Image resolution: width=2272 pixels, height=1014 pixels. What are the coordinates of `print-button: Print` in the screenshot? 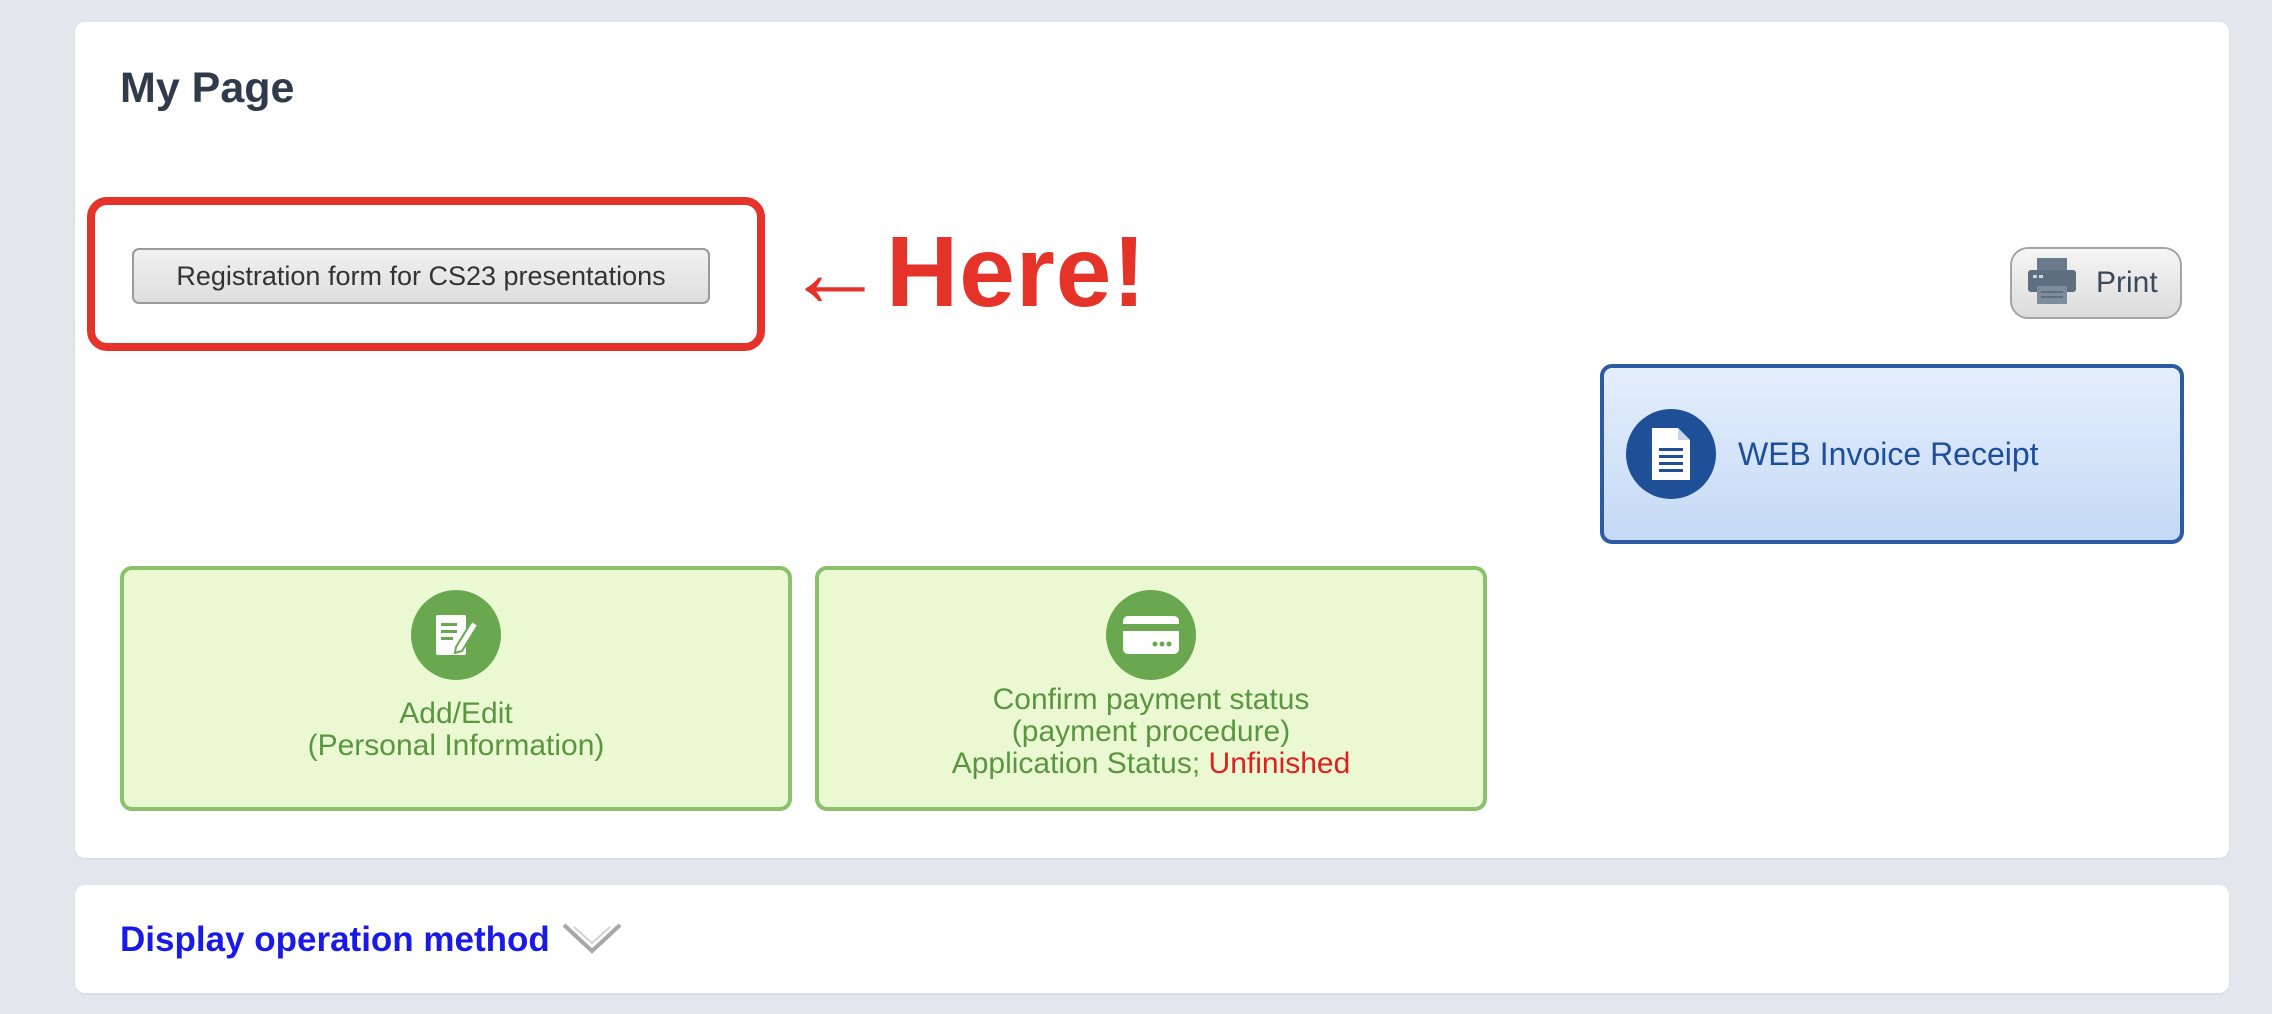 It's located at (2096, 283).